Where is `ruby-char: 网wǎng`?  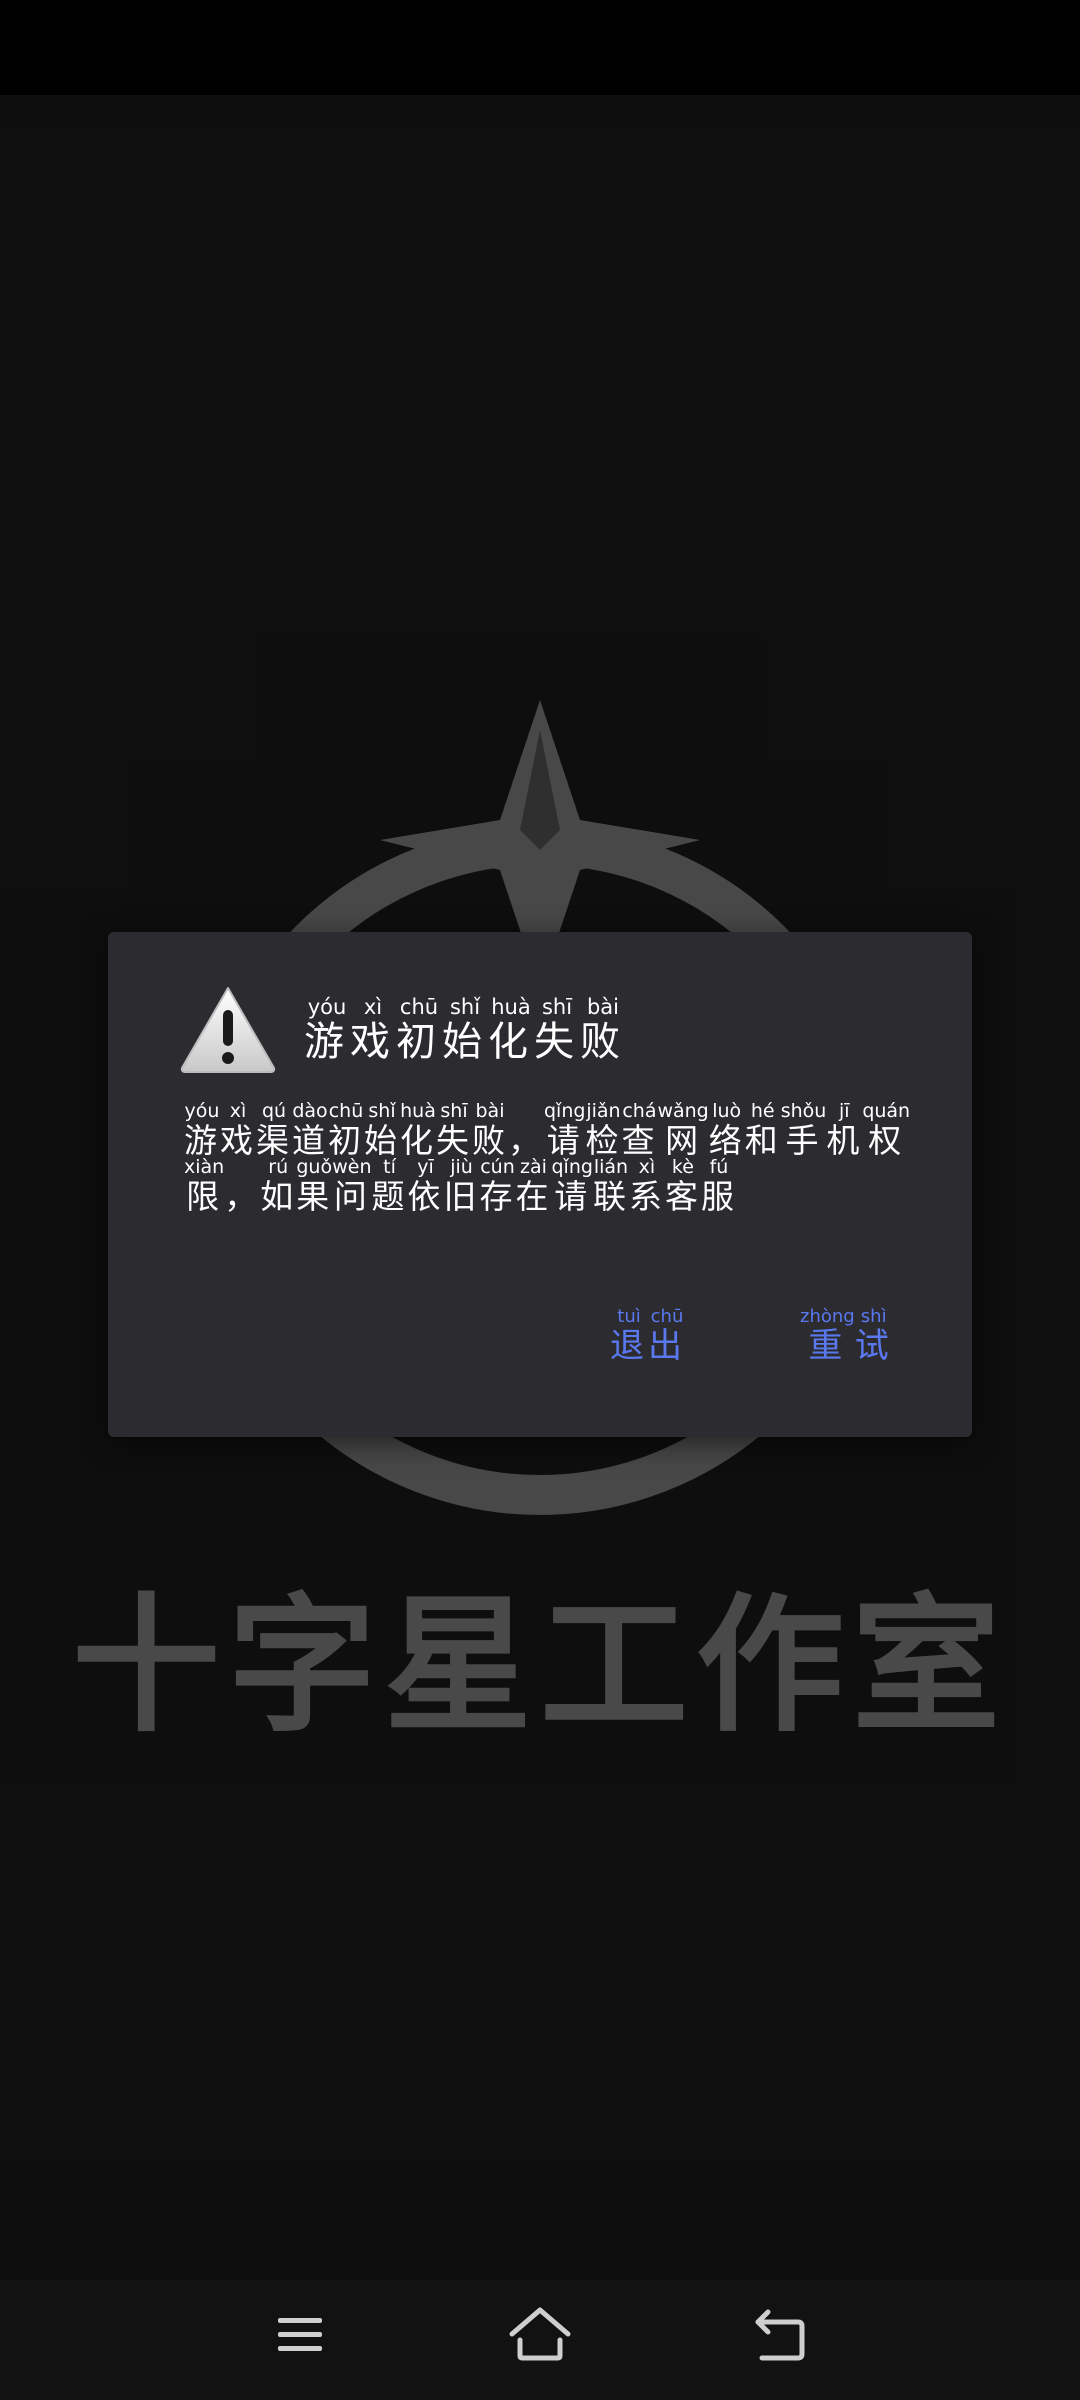
ruby-char: 网wǎng is located at coordinates (683, 1130).